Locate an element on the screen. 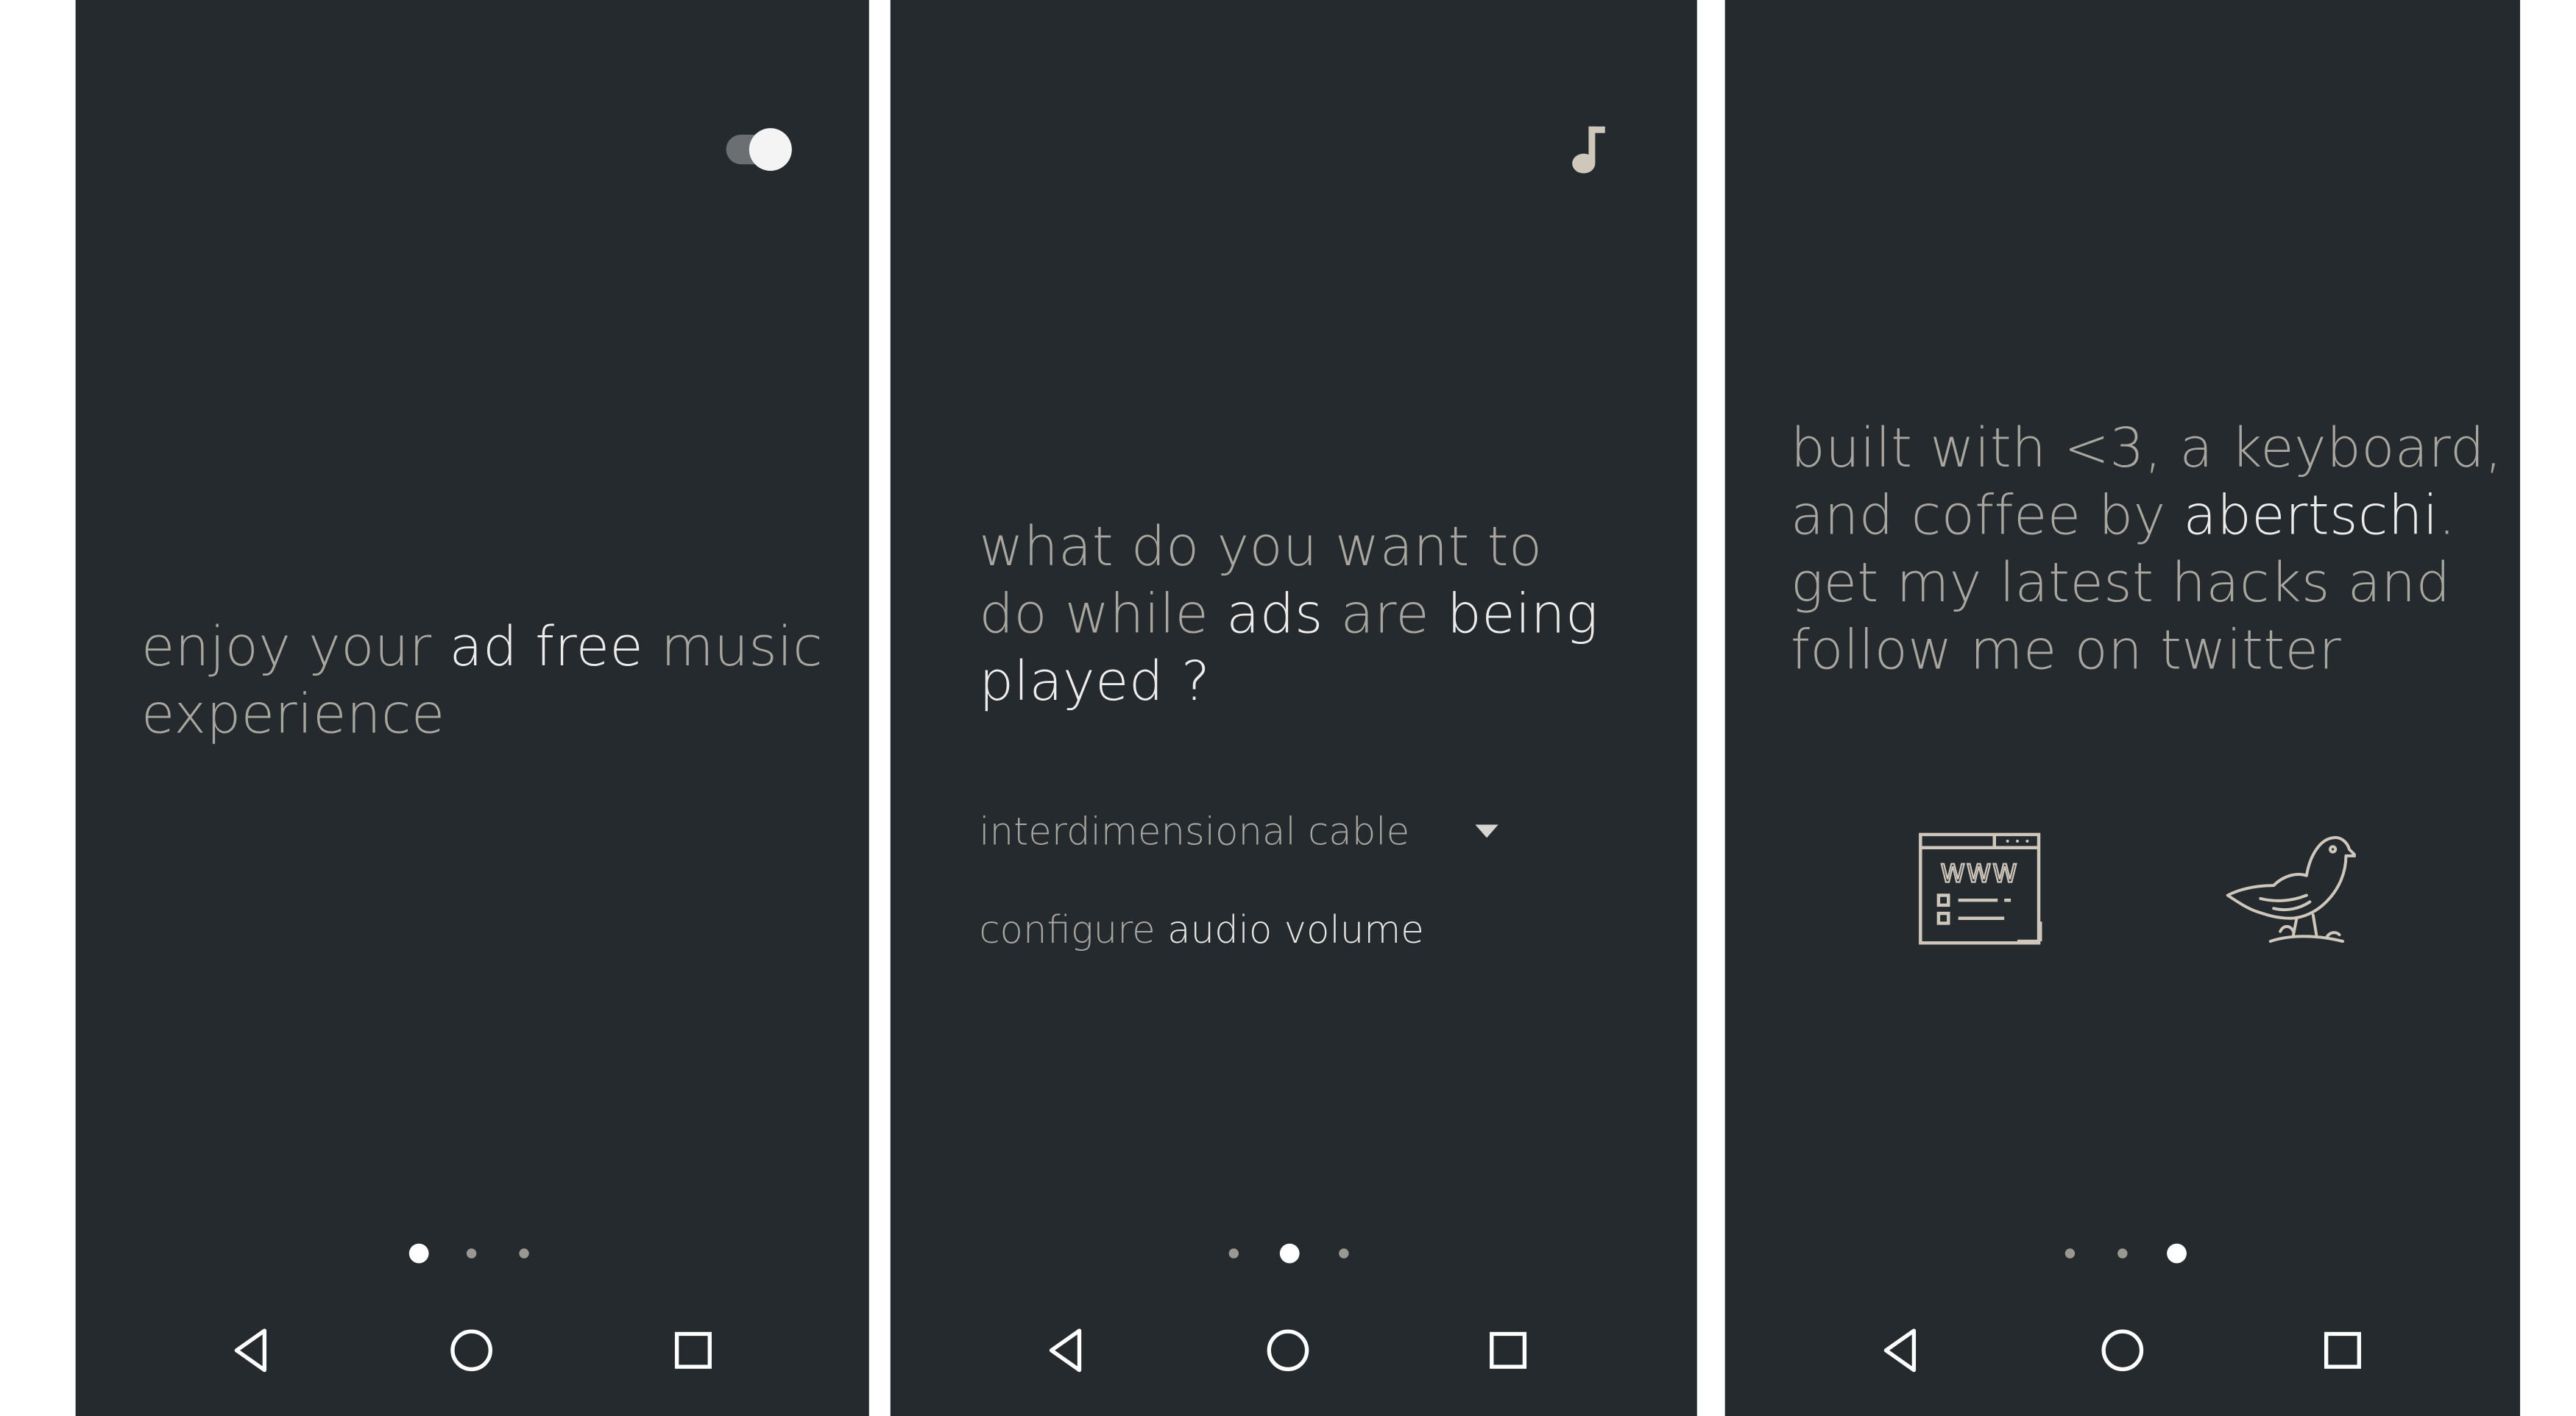 This screenshot has height=1416, width=2576. twitter-bird-icon is located at coordinates (2290, 889).